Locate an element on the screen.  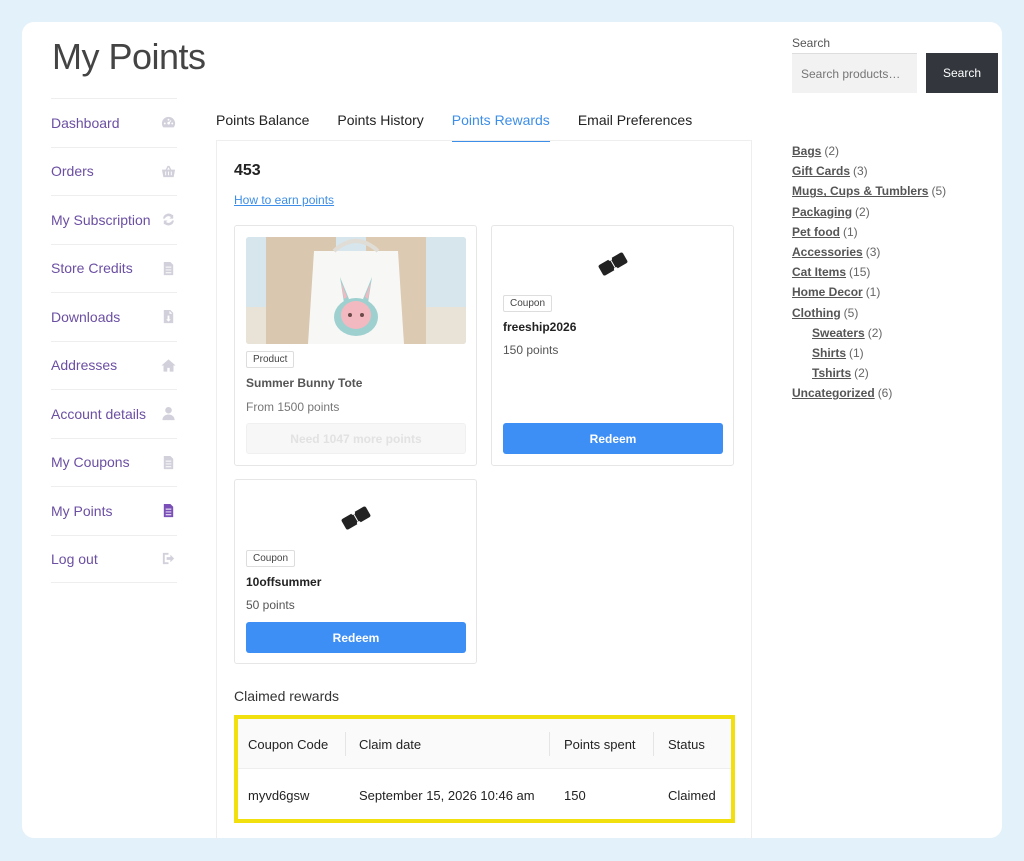
category-link: Shirts is located at coordinates (829, 353).